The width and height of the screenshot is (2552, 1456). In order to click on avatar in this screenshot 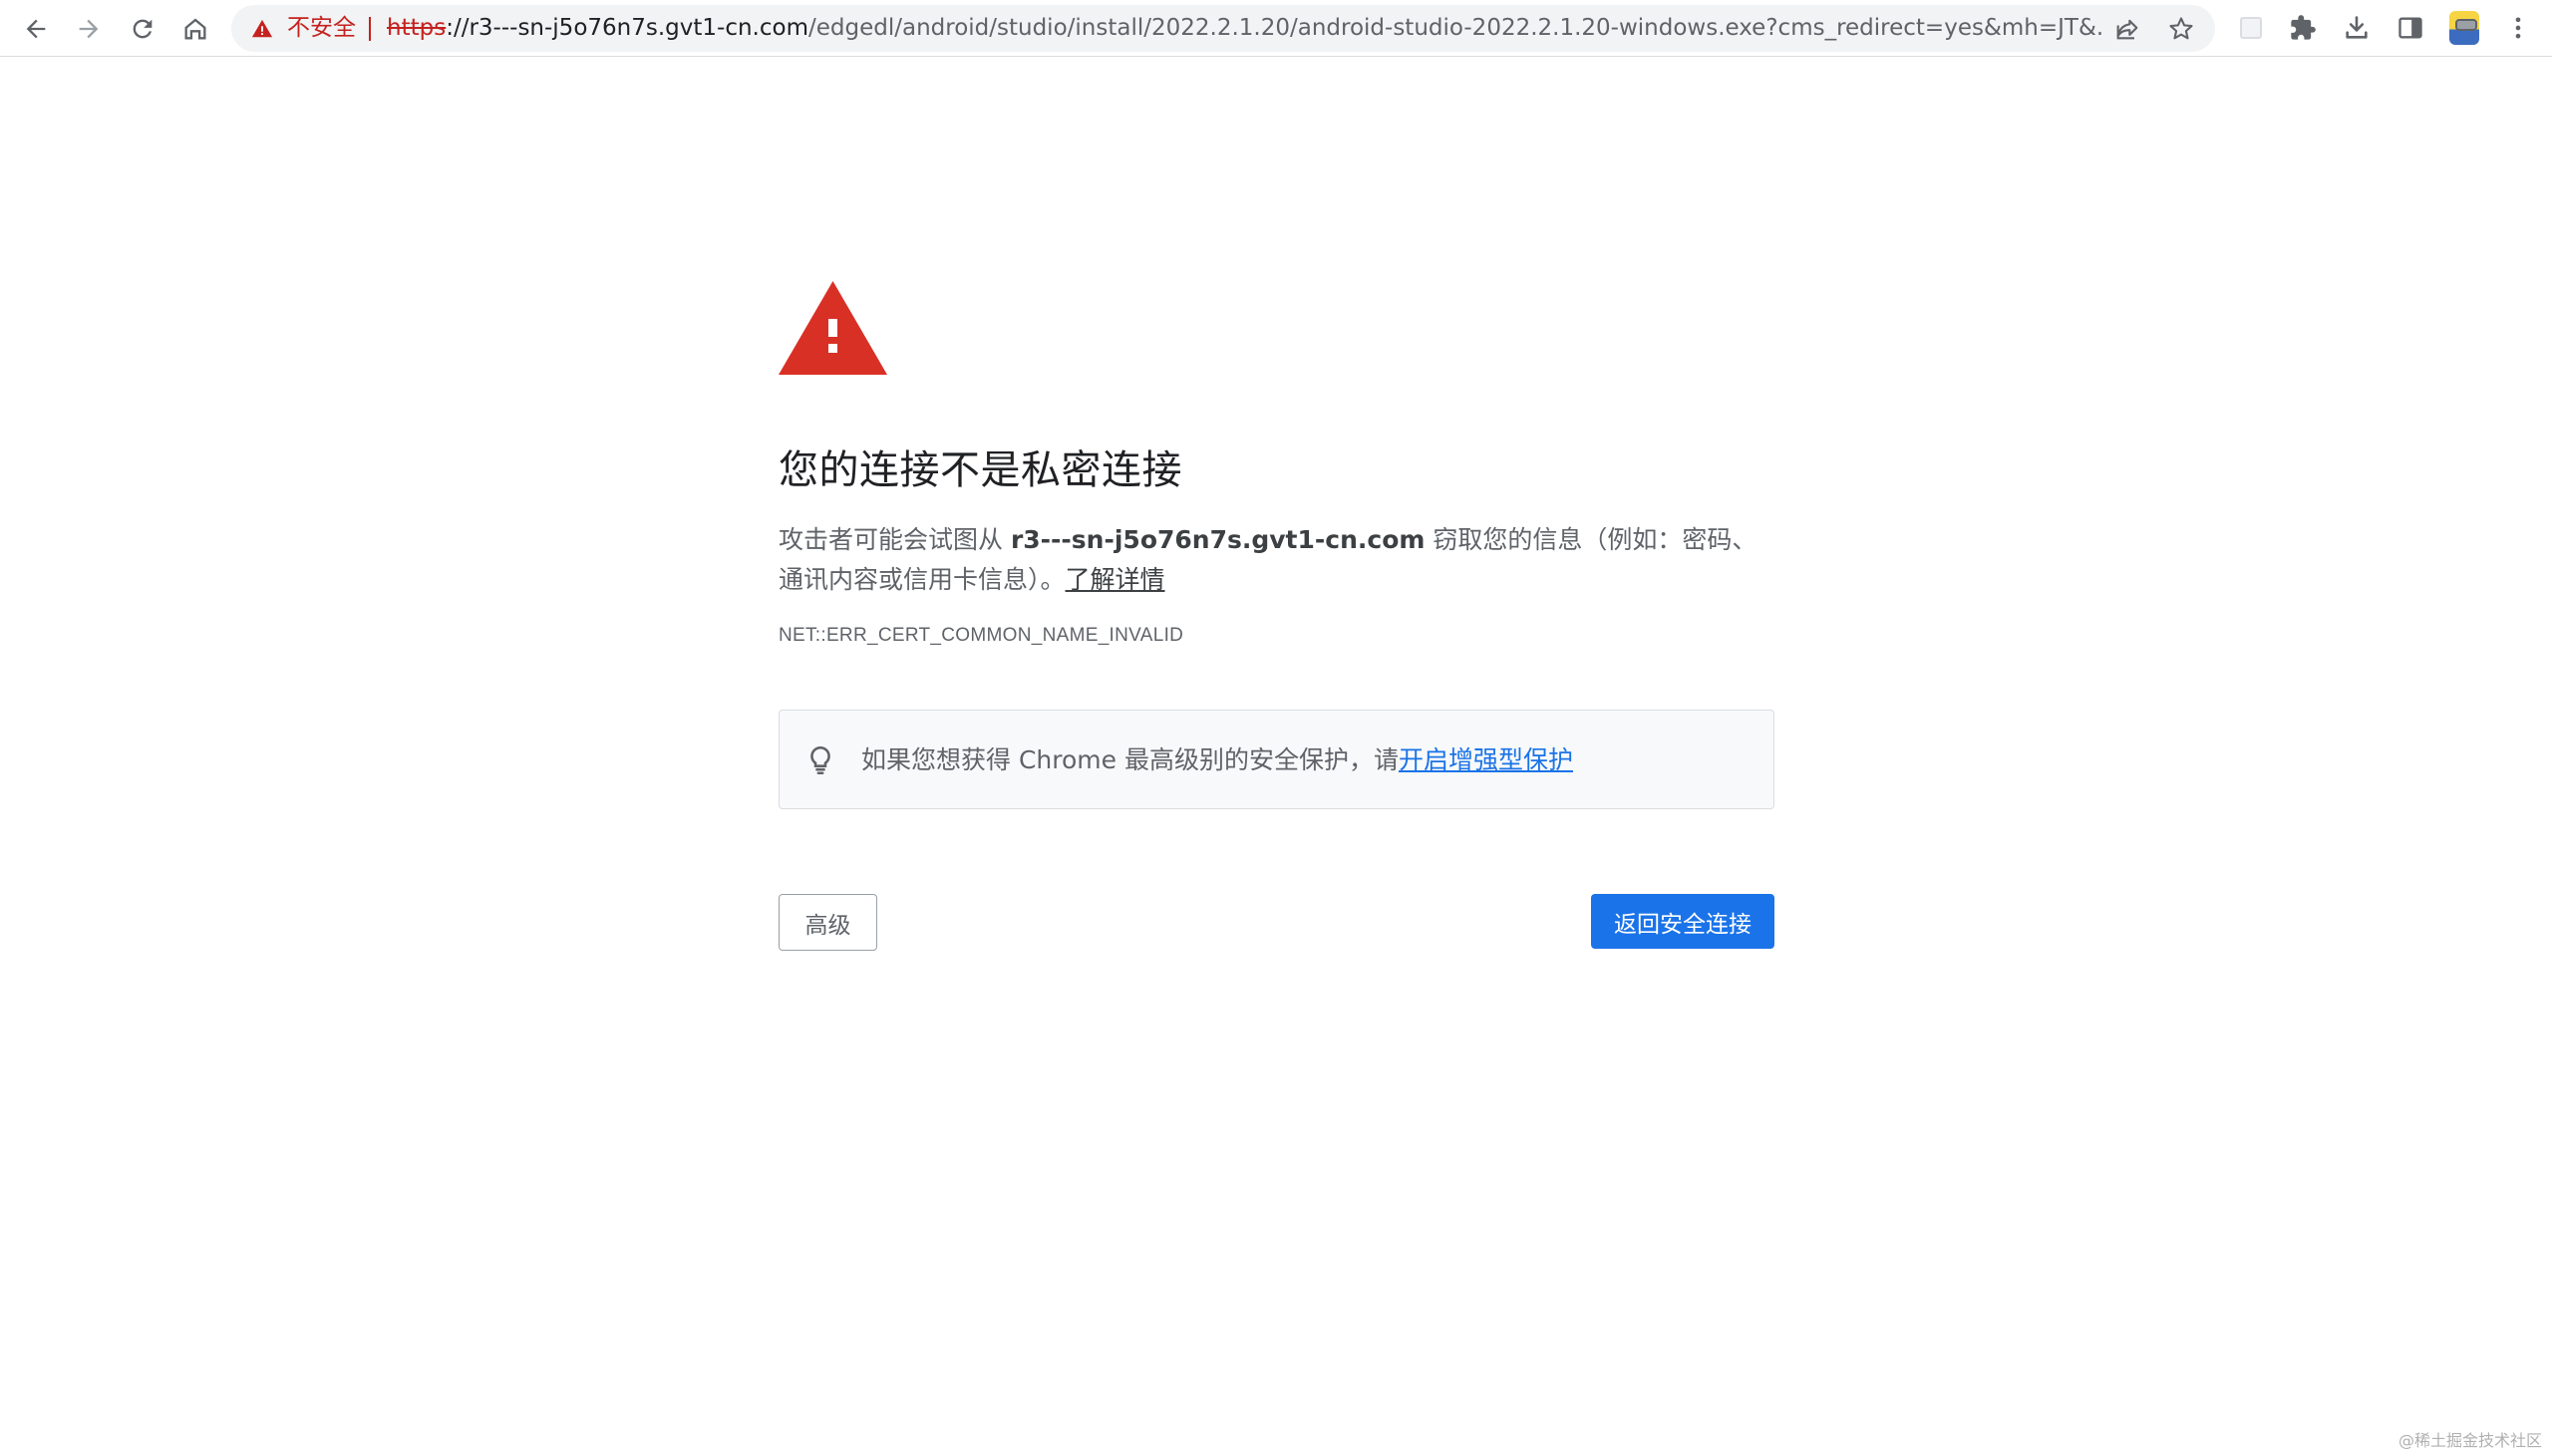, I will do `click(2464, 28)`.